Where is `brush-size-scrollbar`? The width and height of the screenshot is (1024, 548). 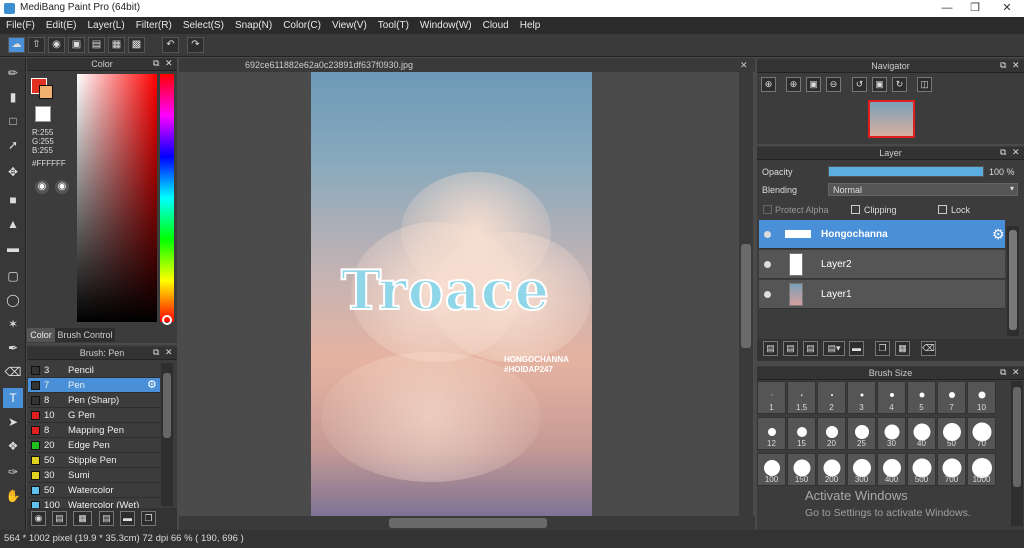 brush-size-scrollbar is located at coordinates (1017, 453).